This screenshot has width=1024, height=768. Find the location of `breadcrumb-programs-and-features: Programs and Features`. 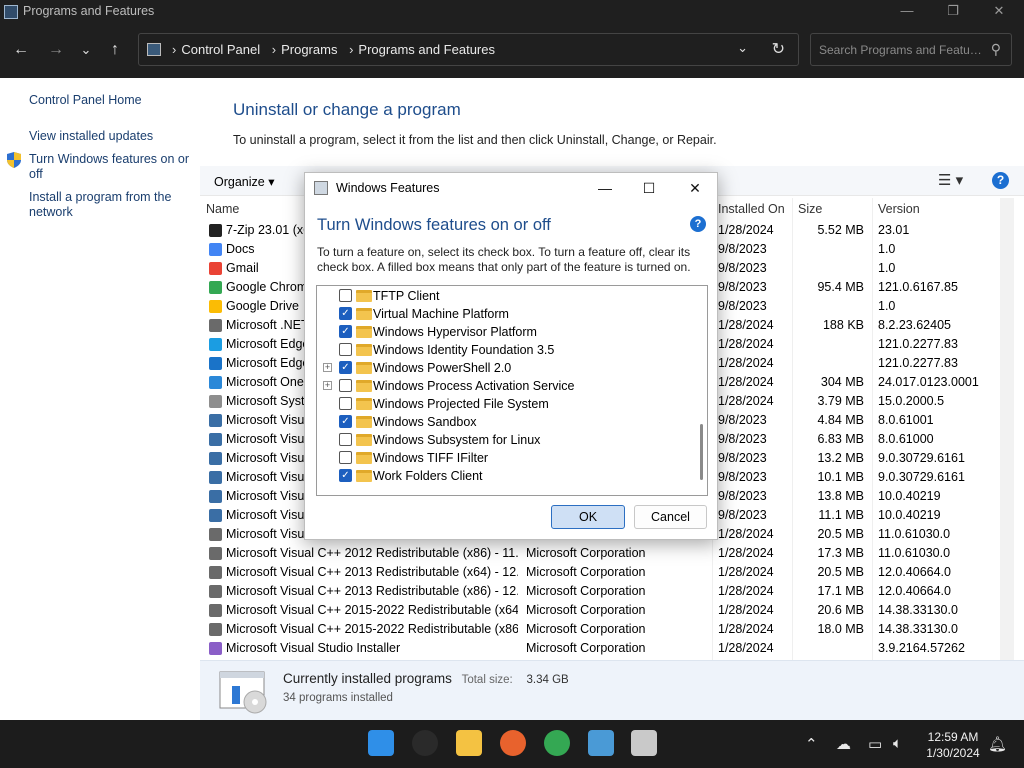

breadcrumb-programs-and-features: Programs and Features is located at coordinates (426, 49).